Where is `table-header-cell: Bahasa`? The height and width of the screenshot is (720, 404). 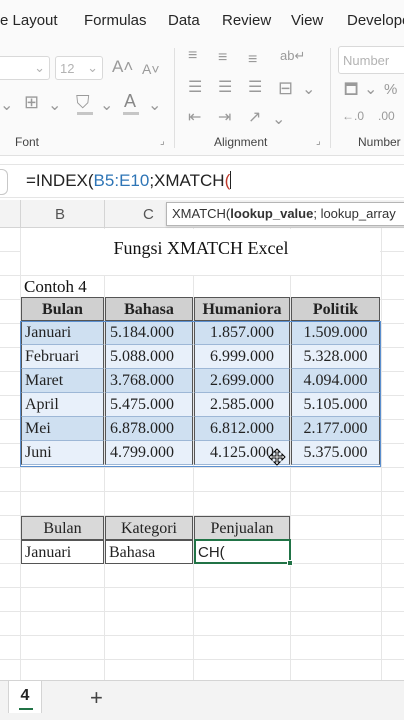
table-header-cell: Bahasa is located at coordinates (149, 309).